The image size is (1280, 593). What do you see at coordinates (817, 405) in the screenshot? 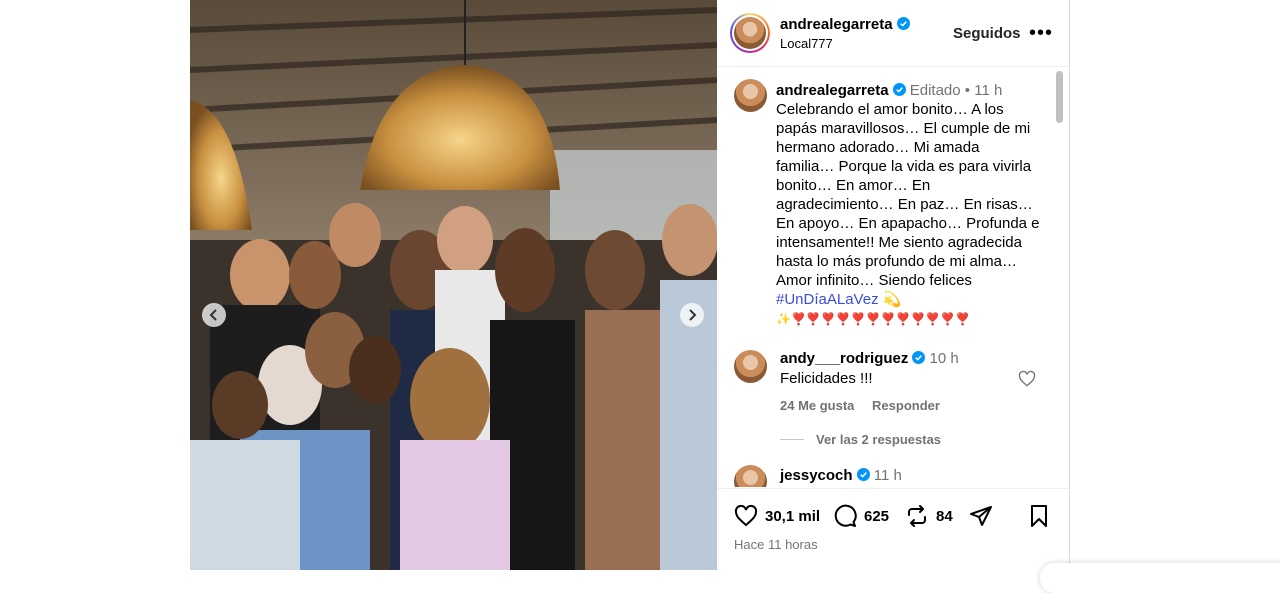
I see `comment-likes: 24 Me gusta` at bounding box center [817, 405].